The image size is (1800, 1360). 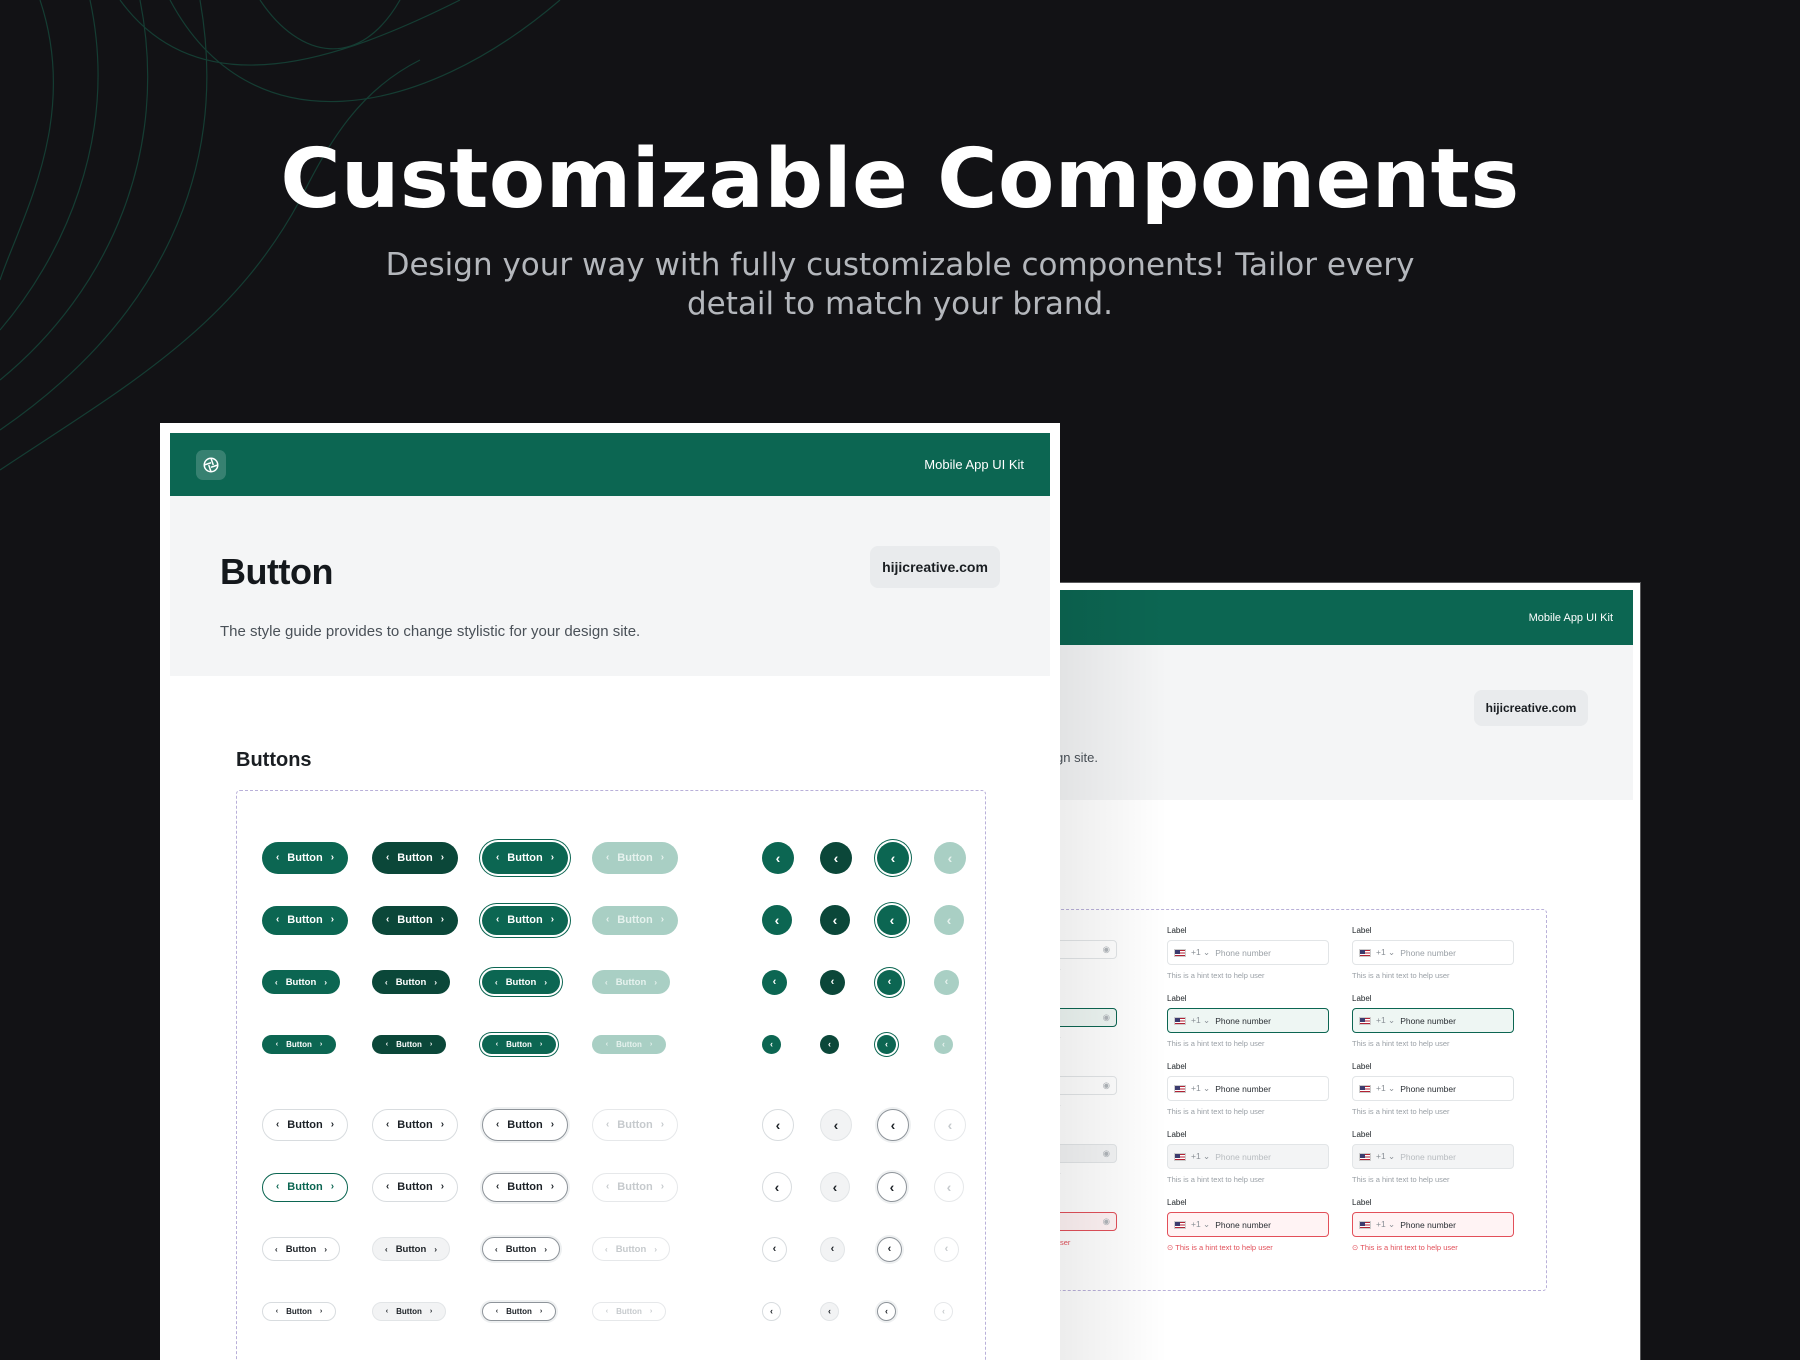 What do you see at coordinates (274, 760) in the screenshot?
I see `section-title: Buttons` at bounding box center [274, 760].